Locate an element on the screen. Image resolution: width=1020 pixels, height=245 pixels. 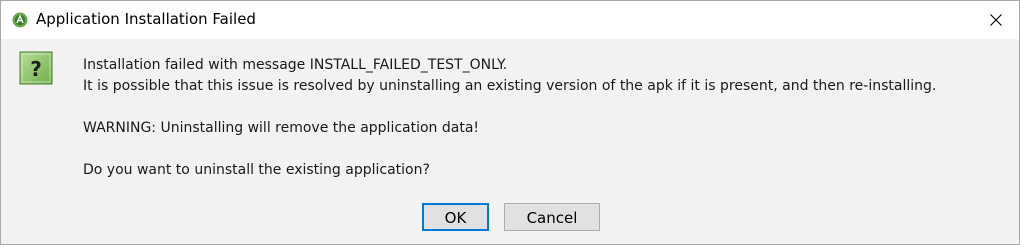
ok-button: OK is located at coordinates (455, 217).